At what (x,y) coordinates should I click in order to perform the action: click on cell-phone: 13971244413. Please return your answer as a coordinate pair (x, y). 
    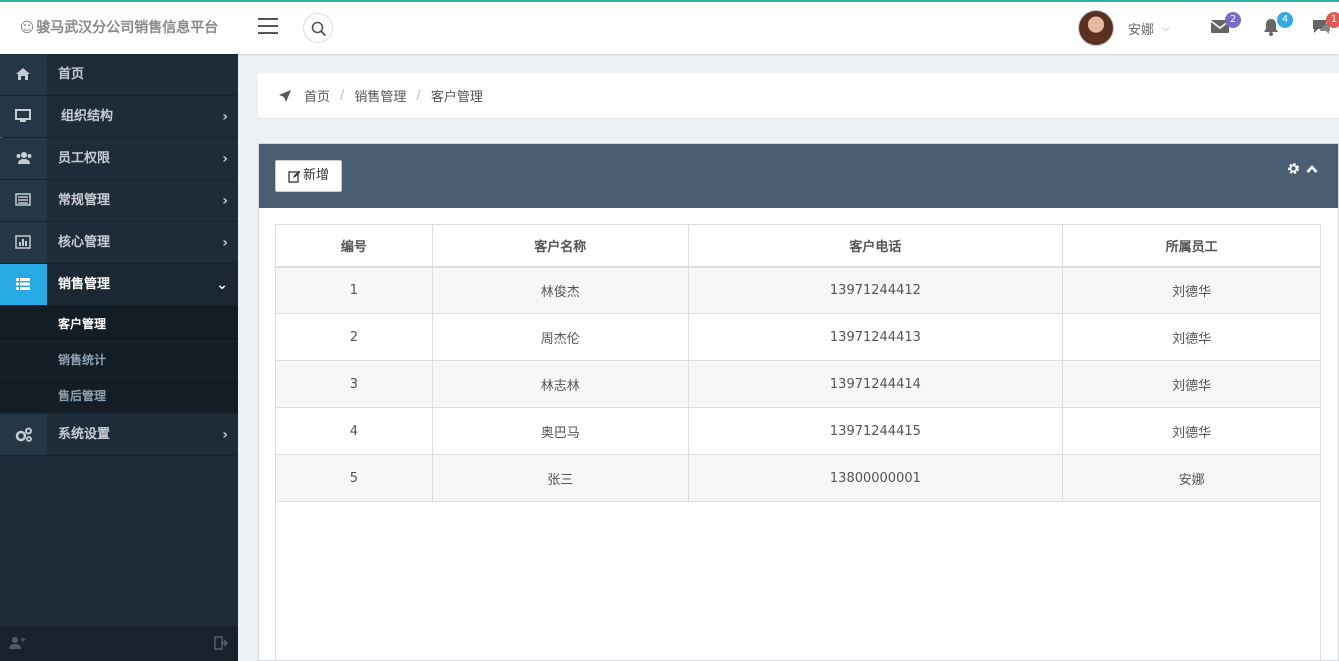
    Looking at the image, I should click on (875, 337).